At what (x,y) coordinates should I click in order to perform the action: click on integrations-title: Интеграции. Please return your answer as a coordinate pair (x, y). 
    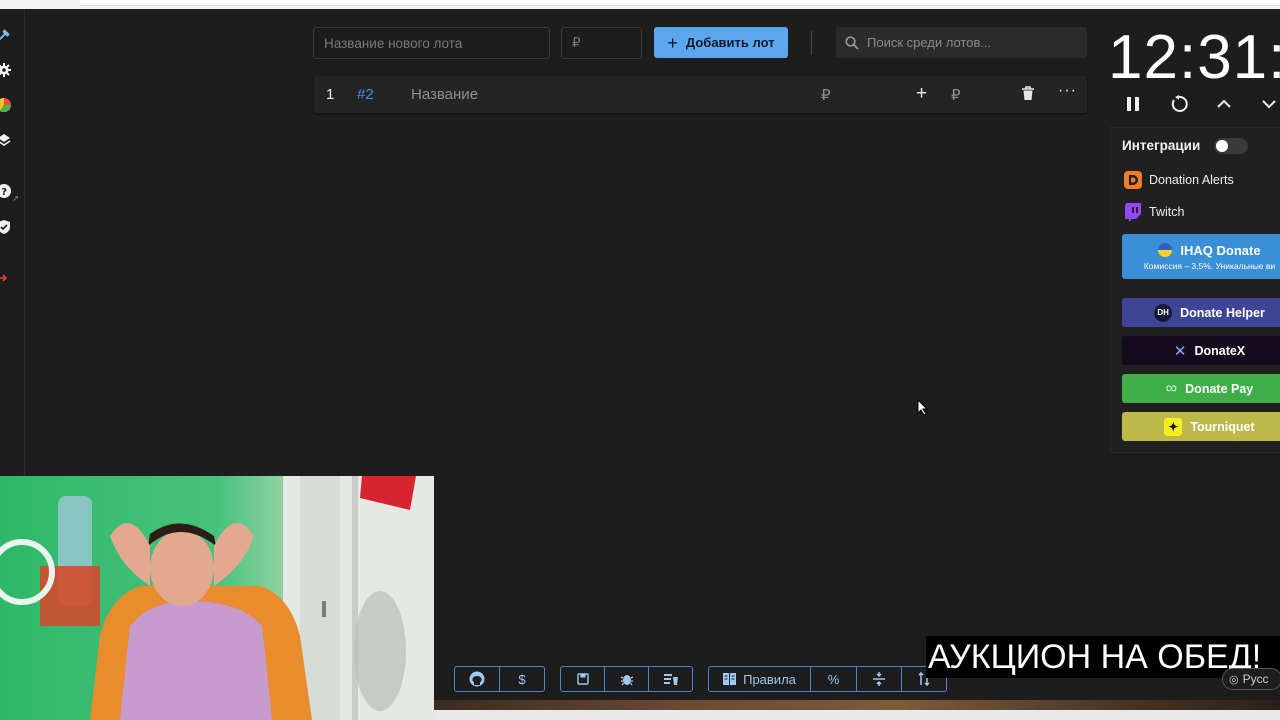
    Looking at the image, I should click on (1161, 145).